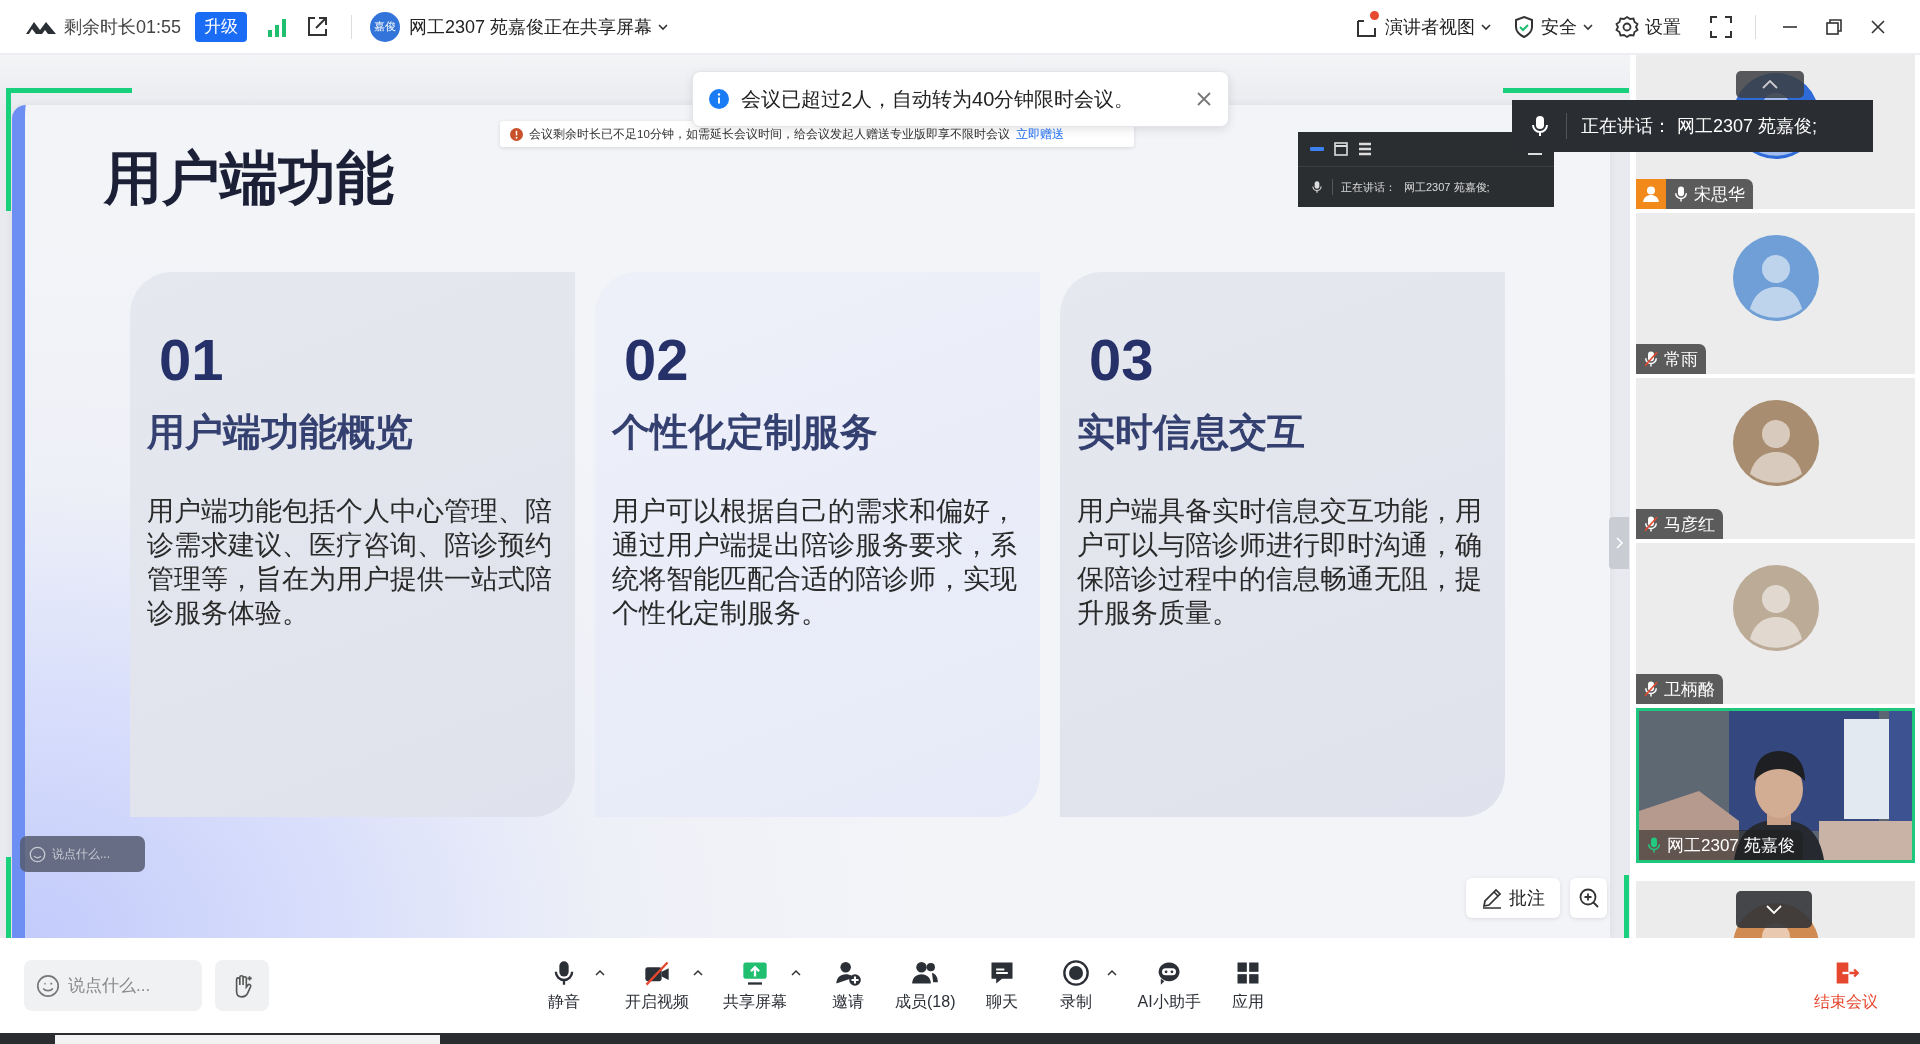  I want to click on zoom-in-button, so click(1588, 898).